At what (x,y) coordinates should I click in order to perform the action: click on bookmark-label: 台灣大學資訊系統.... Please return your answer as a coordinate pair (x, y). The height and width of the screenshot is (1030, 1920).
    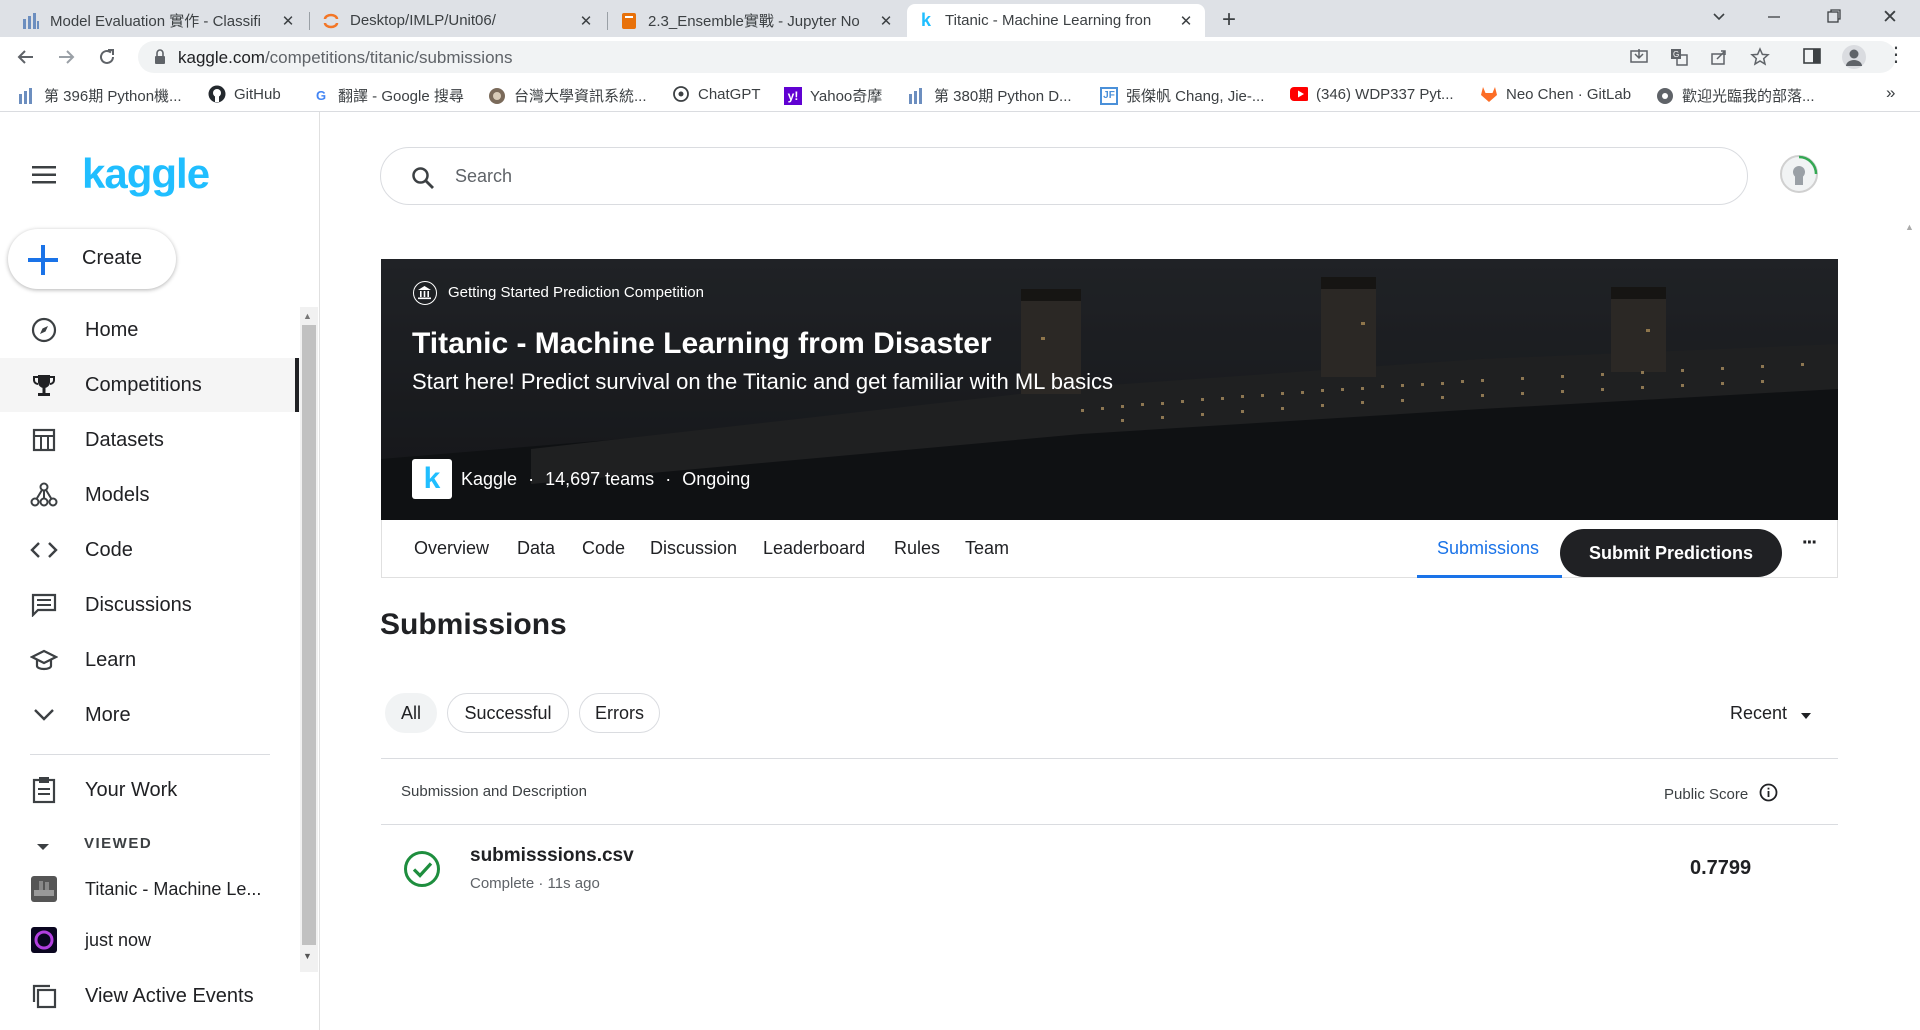
    Looking at the image, I should click on (580, 96).